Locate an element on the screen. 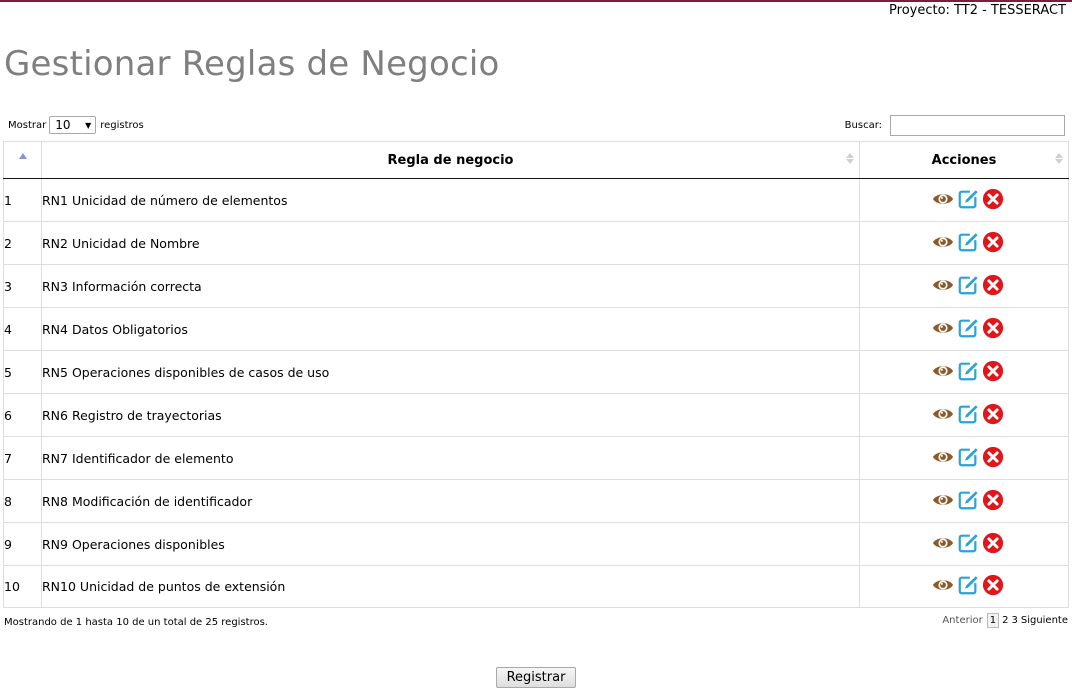 This screenshot has width=1072, height=690. show-label: Mostrar is located at coordinates (27, 125).